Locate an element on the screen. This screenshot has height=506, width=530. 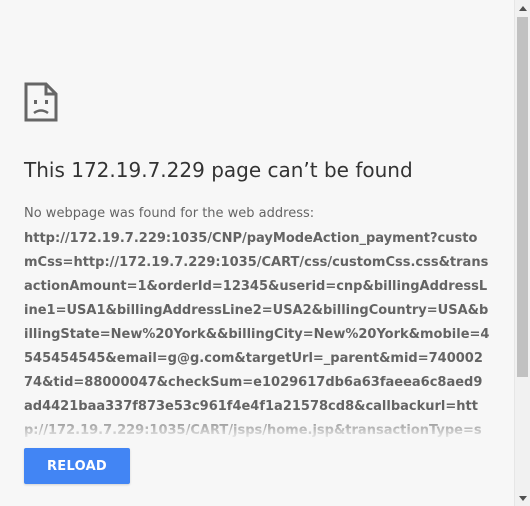
title-prefix: This is located at coordinates (44, 170).